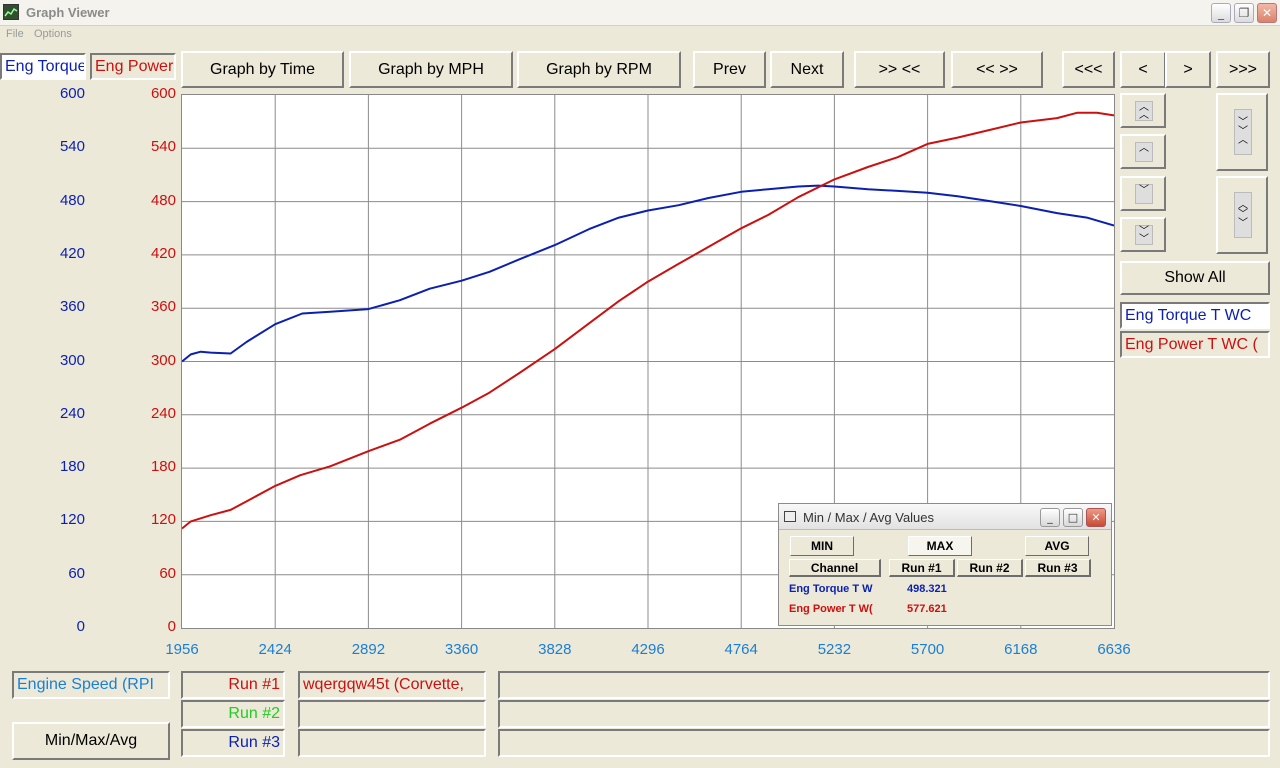  Describe the element at coordinates (648, 649) in the screenshot. I see `rpm-x-tick-label: 4296` at that location.